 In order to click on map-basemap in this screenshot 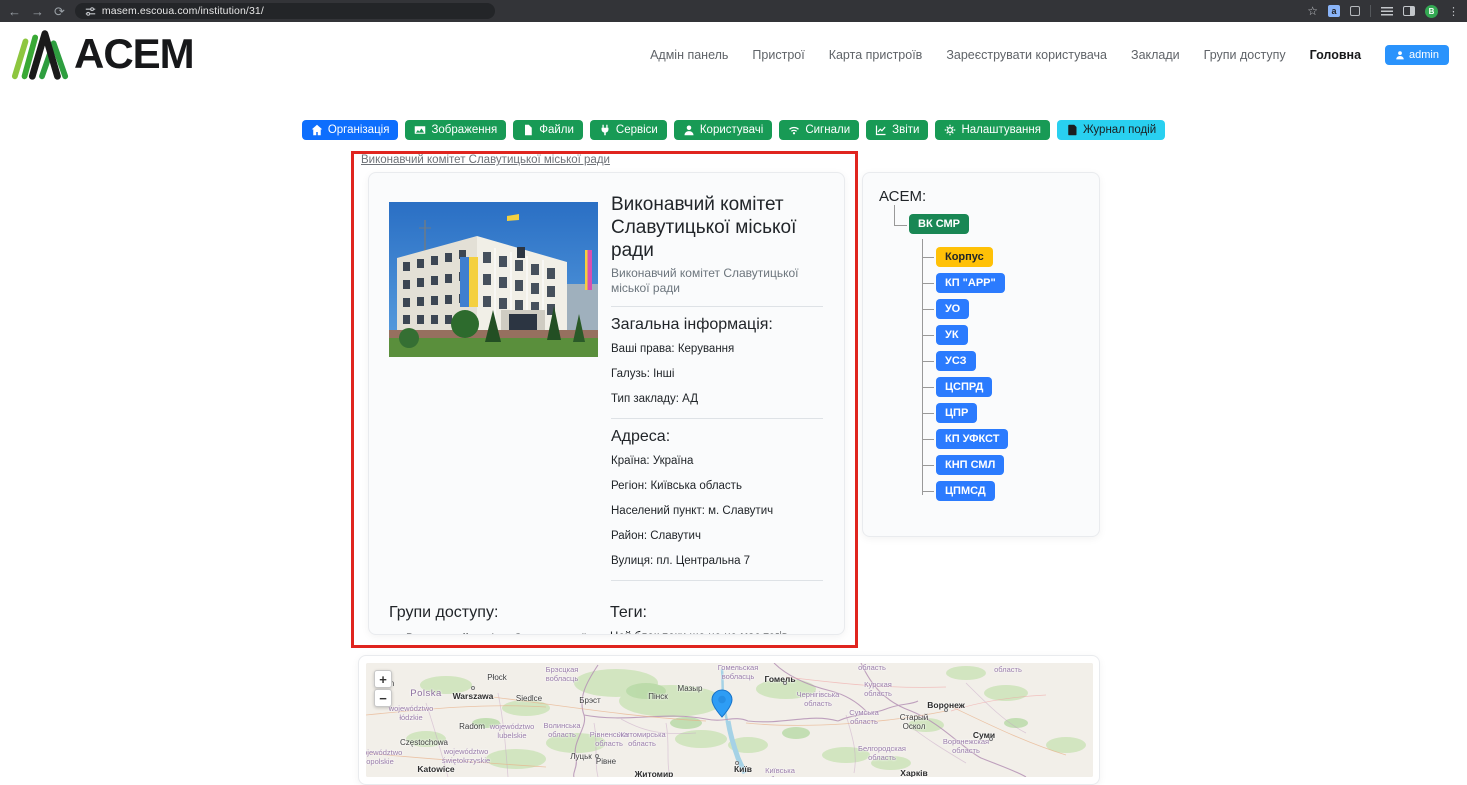, I will do `click(729, 720)`.